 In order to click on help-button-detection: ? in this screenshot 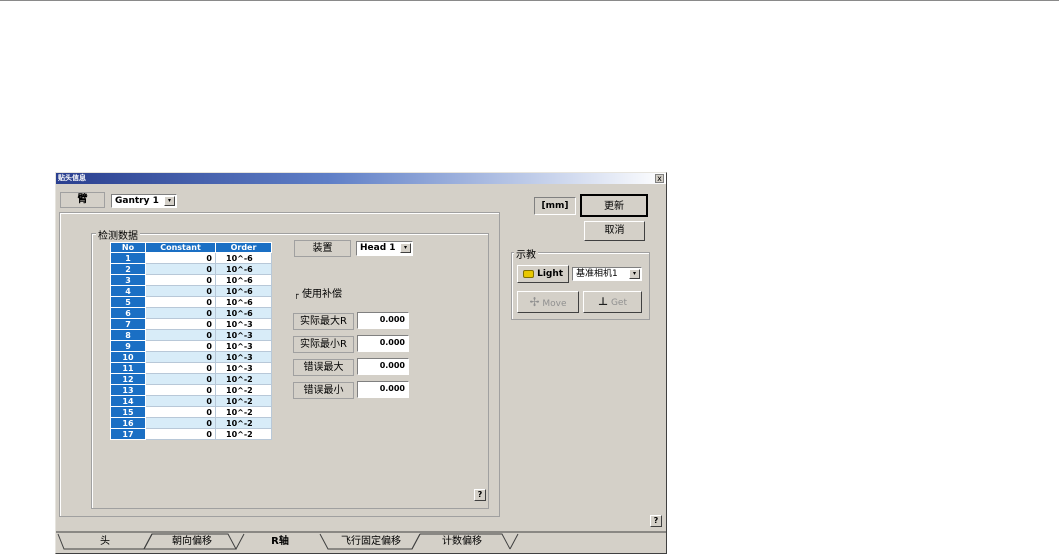, I will do `click(480, 495)`.